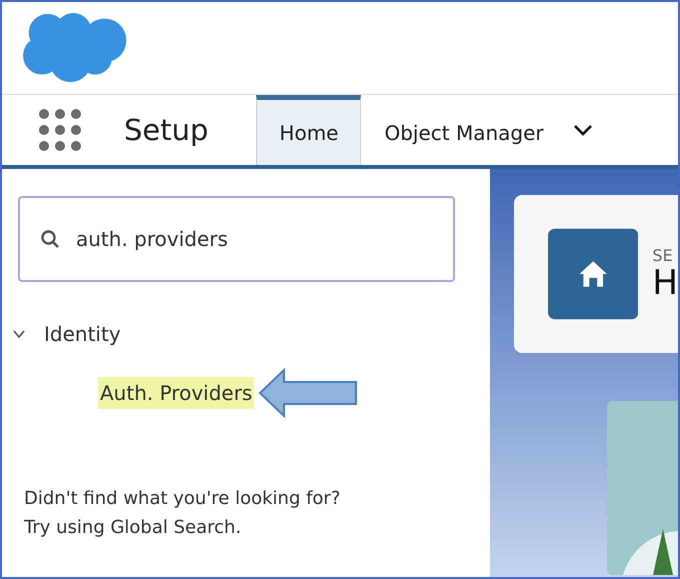 The height and width of the screenshot is (579, 680). Describe the element at coordinates (183, 498) in the screenshot. I see `hint-text: Didn't find what you're looking for?` at that location.